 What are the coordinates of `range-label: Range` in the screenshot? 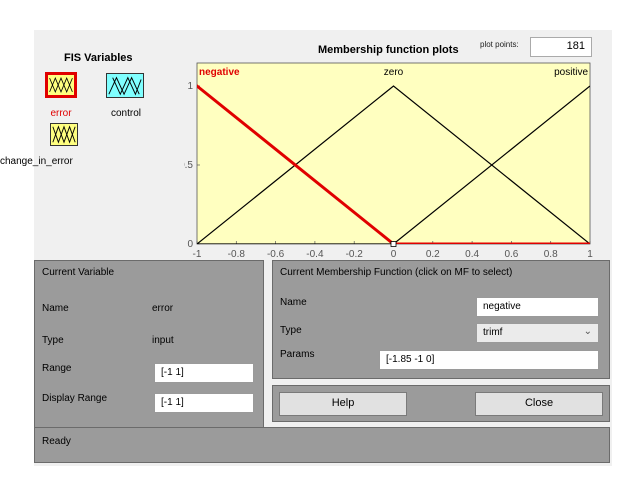 It's located at (57, 368).